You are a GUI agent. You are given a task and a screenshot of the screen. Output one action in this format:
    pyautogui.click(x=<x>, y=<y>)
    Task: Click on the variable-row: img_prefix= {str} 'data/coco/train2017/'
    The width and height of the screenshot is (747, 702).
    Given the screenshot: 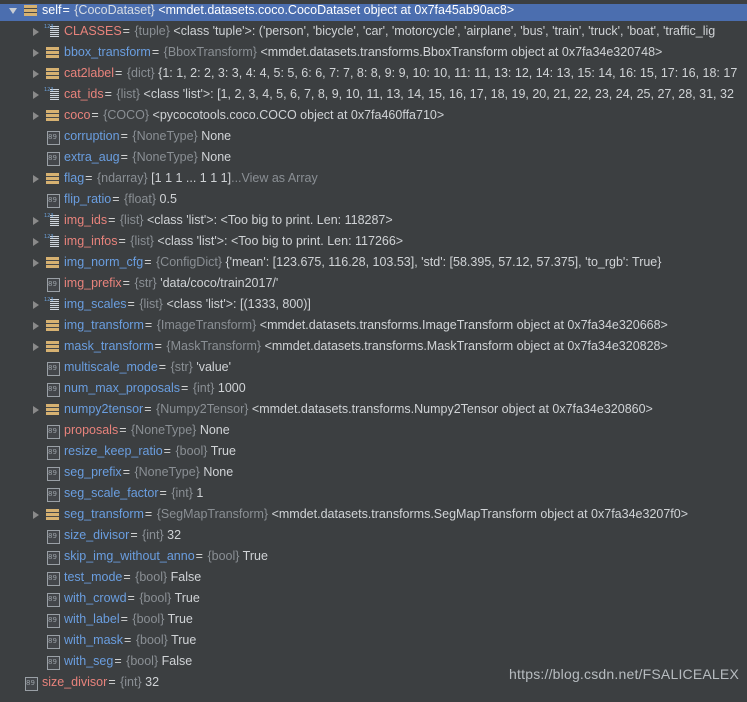 What is the action you would take?
    pyautogui.click(x=373, y=283)
    